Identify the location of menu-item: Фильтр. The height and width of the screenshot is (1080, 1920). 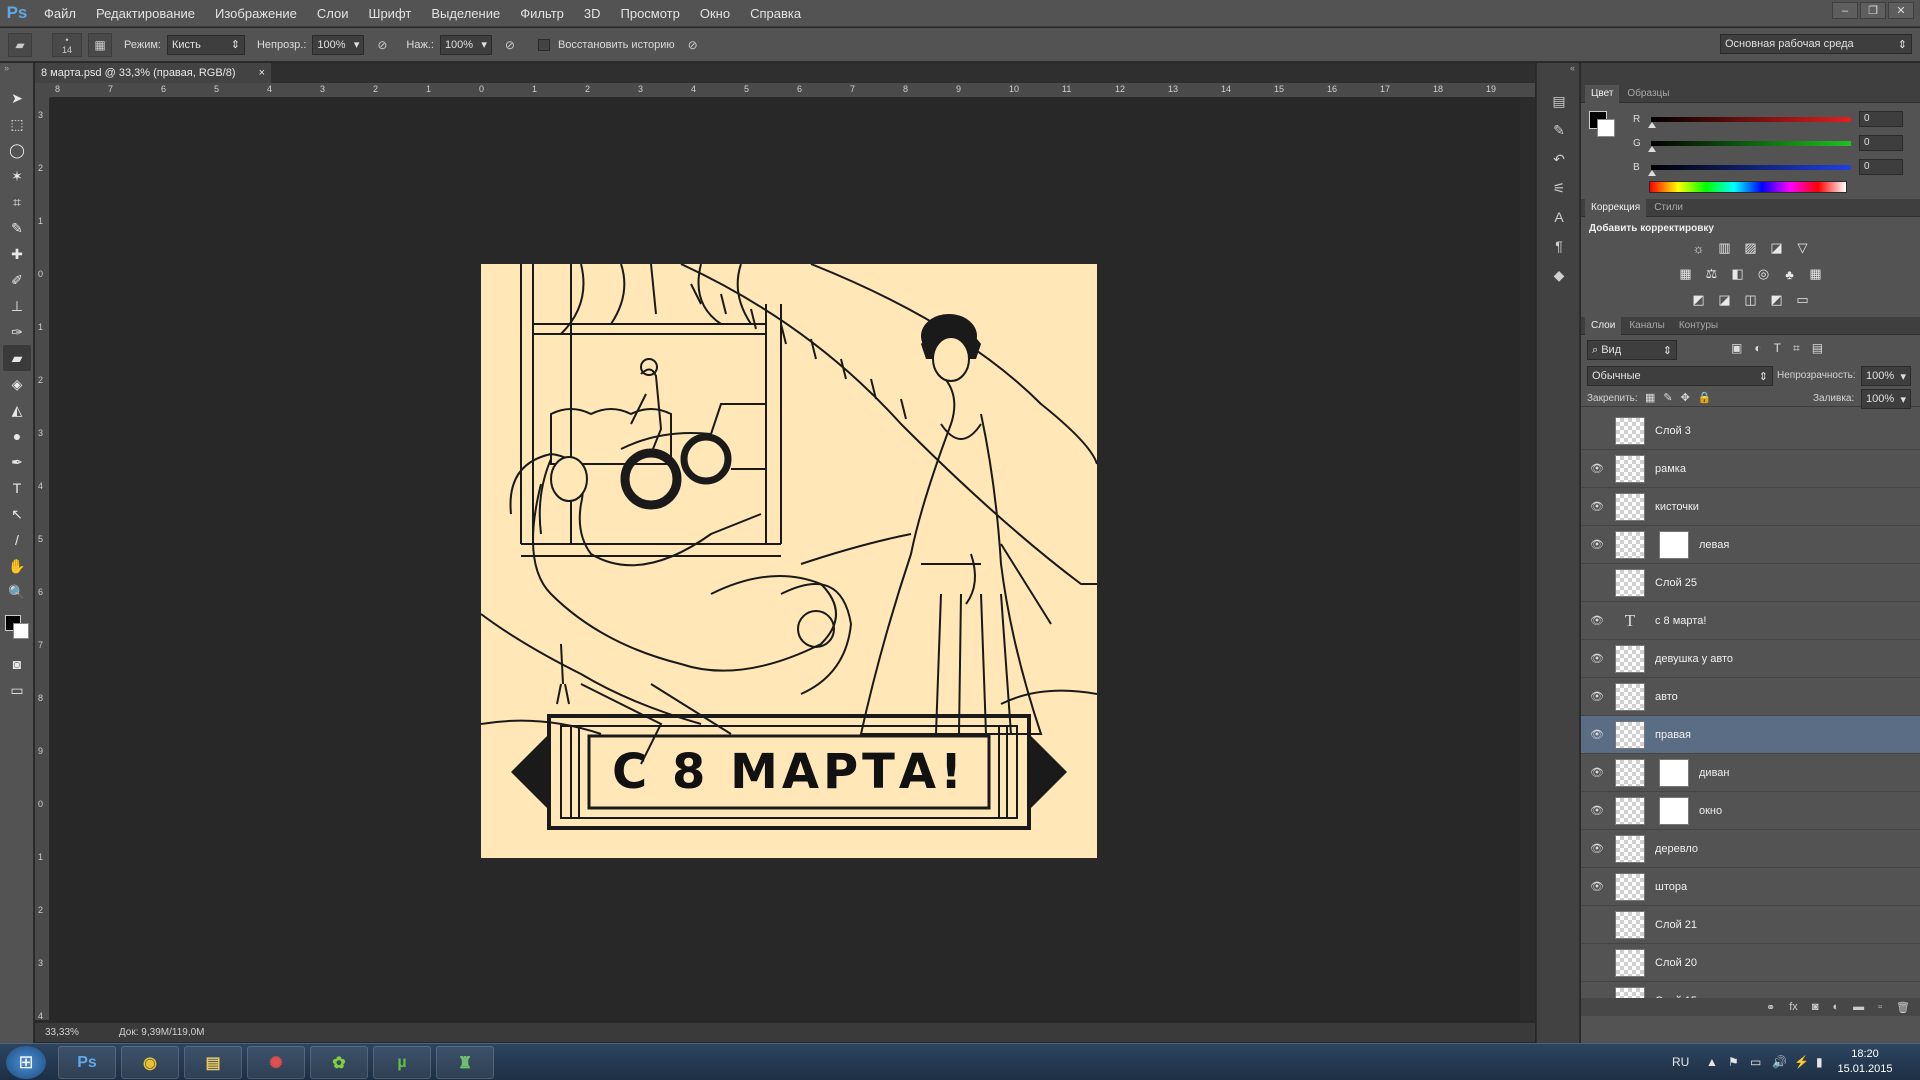
(542, 13).